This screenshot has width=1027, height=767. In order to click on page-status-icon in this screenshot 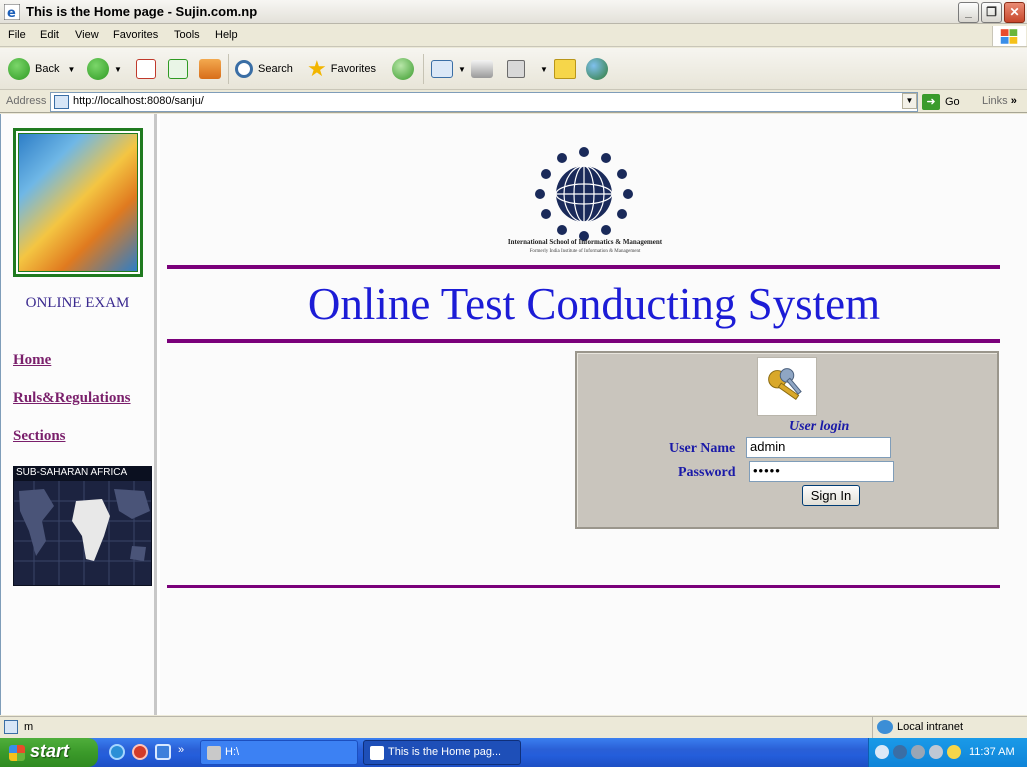, I will do `click(11, 727)`.